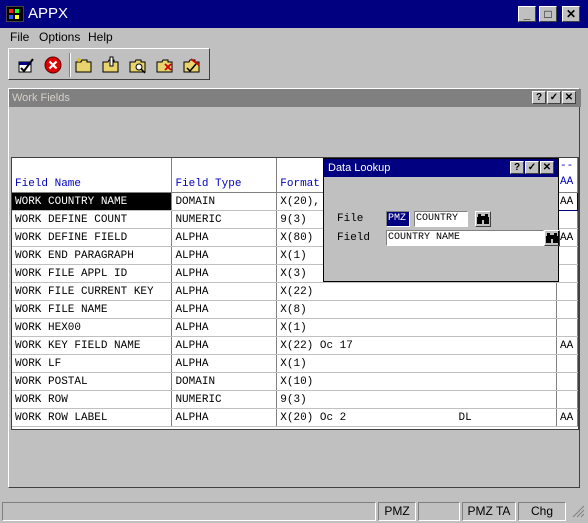 This screenshot has height=523, width=588. I want to click on cell-format: X(22) Oc 17, so click(416, 345).